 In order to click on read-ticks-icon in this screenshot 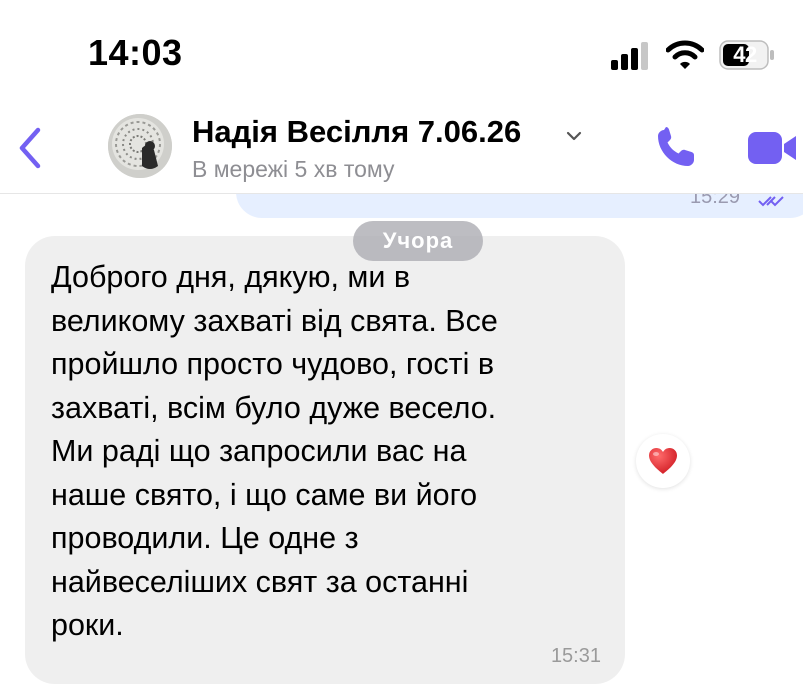, I will do `click(771, 201)`.